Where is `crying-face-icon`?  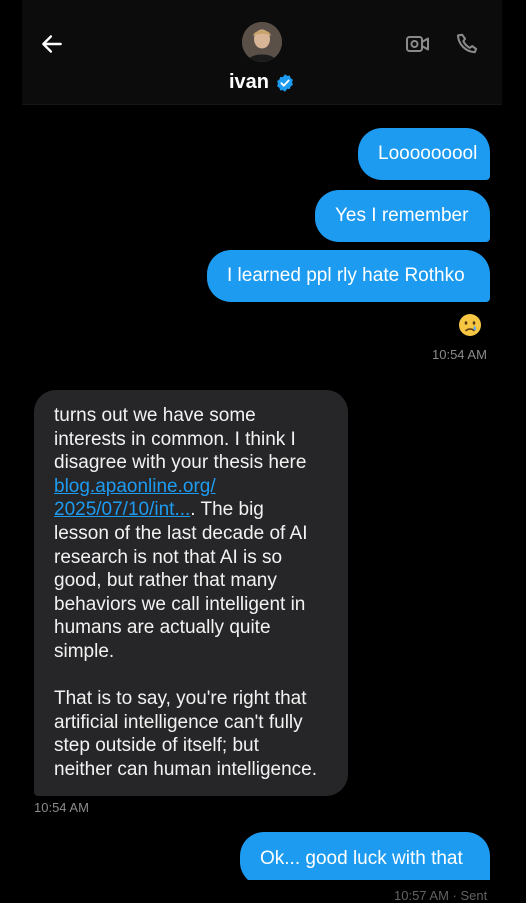 crying-face-icon is located at coordinates (470, 325).